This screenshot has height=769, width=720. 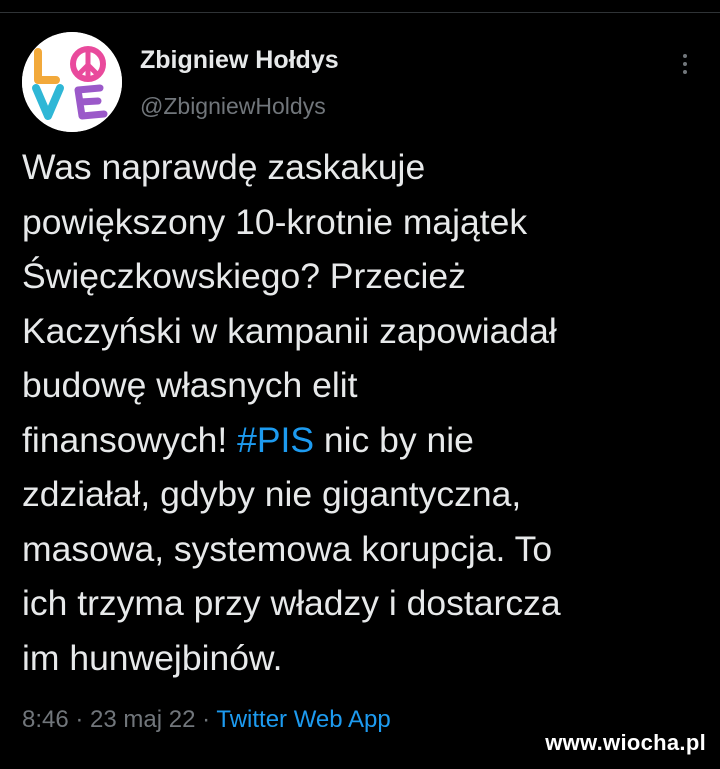 What do you see at coordinates (152, 657) in the screenshot?
I see `tweet-line: im hunwejbinów.` at bounding box center [152, 657].